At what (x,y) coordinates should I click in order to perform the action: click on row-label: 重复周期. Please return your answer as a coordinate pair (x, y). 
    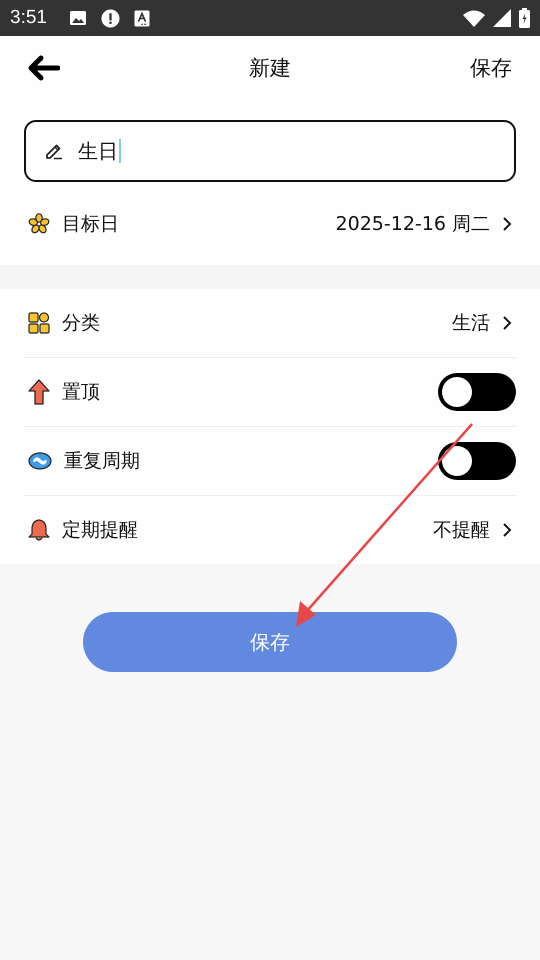
    Looking at the image, I should click on (102, 461).